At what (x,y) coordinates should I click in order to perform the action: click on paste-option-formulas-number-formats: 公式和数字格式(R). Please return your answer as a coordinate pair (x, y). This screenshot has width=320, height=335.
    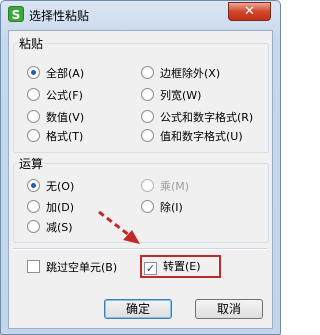
    Looking at the image, I should click on (197, 118).